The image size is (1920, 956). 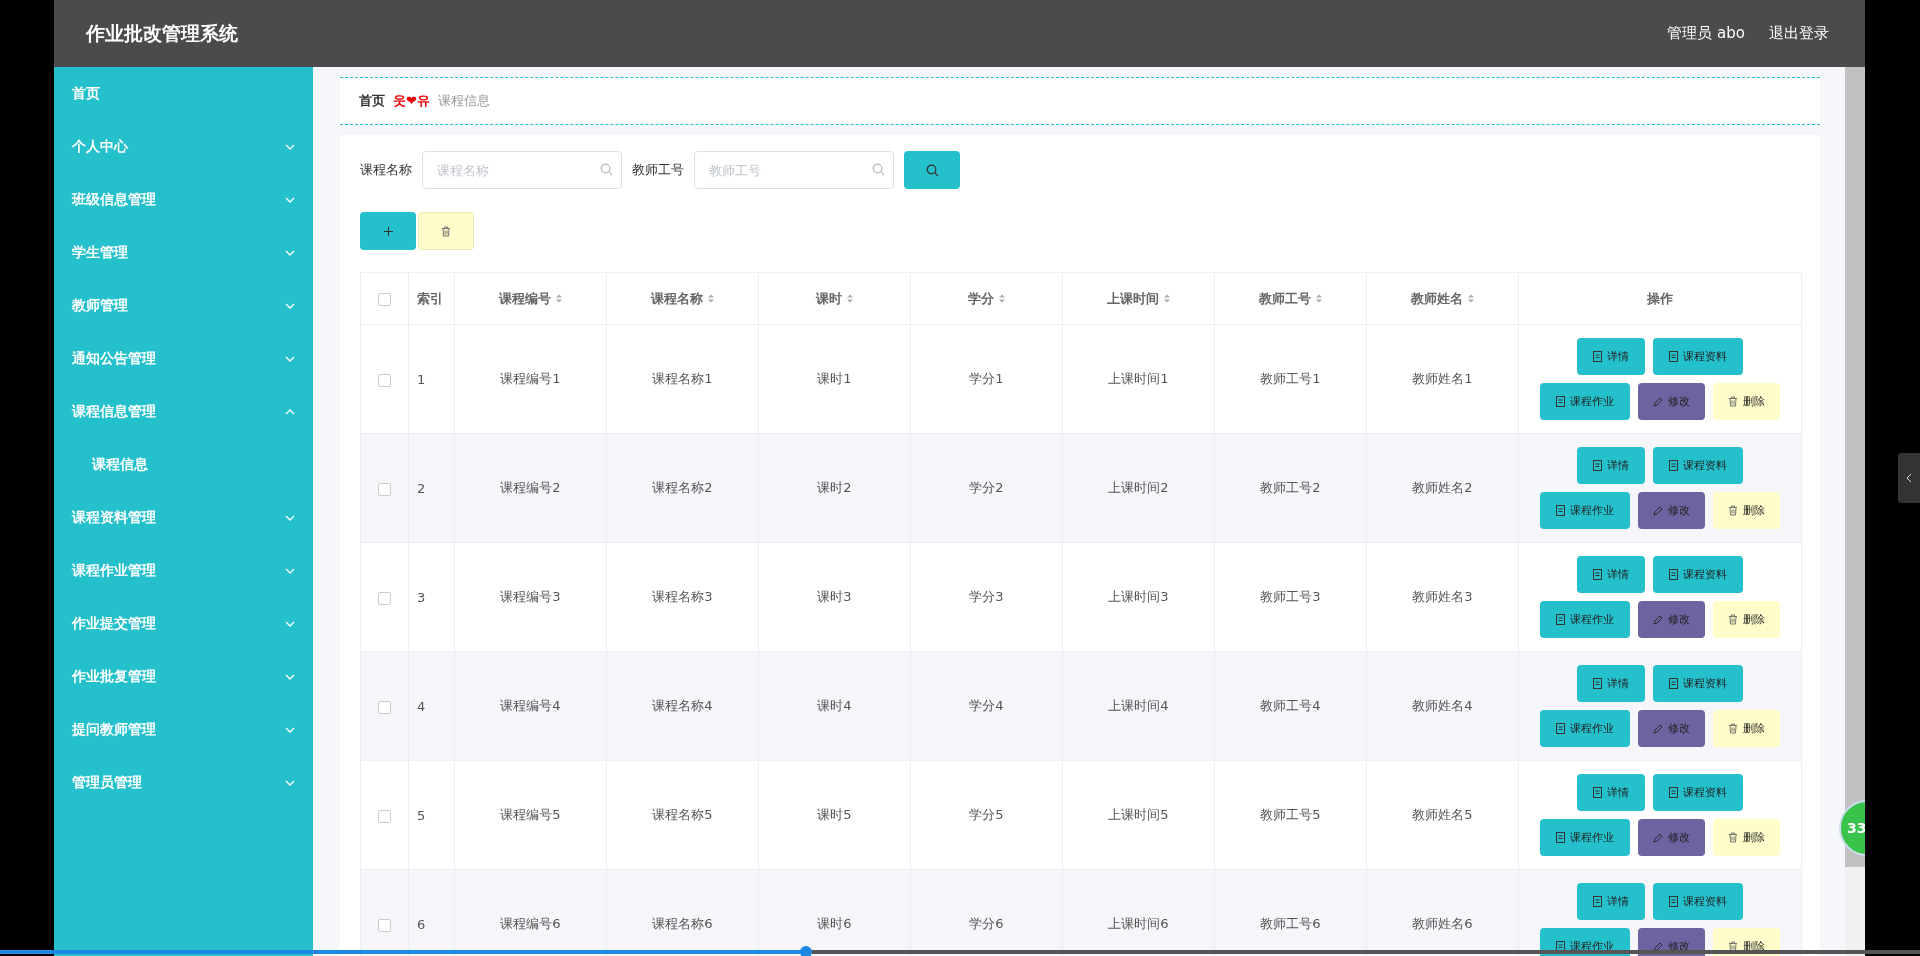 What do you see at coordinates (1138, 487) in the screenshot?
I see `table-cell: 上课时间2` at bounding box center [1138, 487].